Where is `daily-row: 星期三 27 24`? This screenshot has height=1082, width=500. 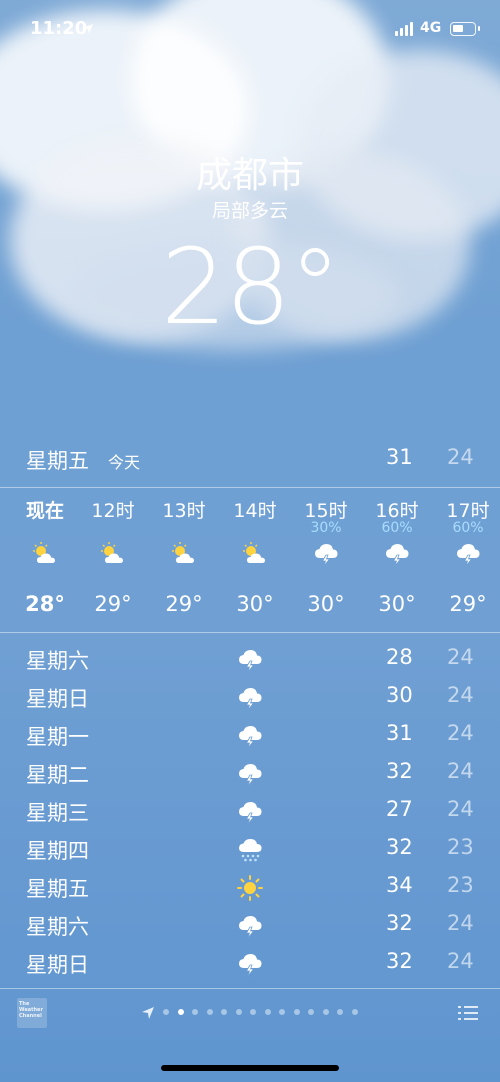
daily-row: 星期三 27 24 is located at coordinates (250, 811).